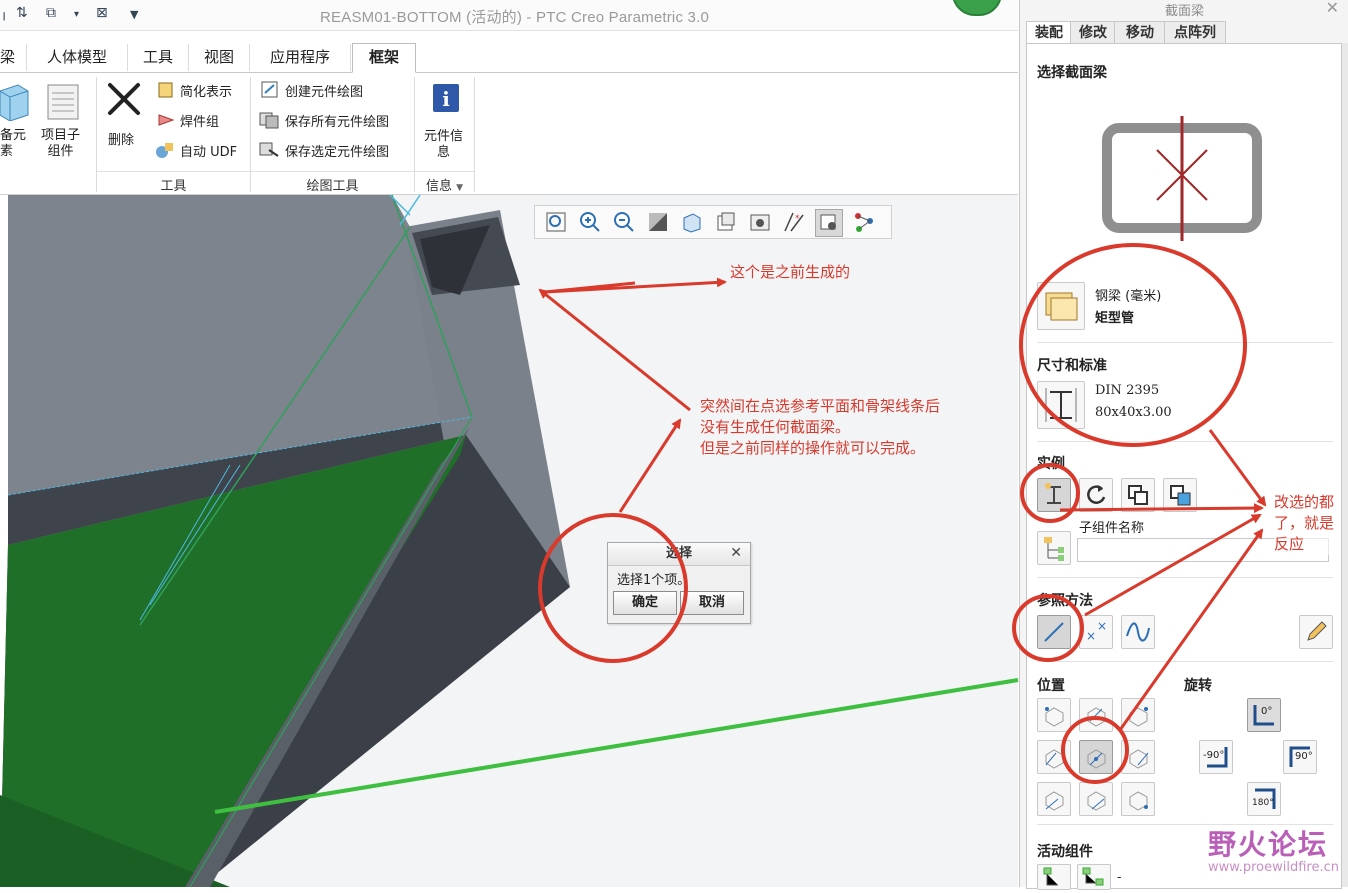 This screenshot has width=1348, height=893. I want to click on line-icon, so click(1054, 632).